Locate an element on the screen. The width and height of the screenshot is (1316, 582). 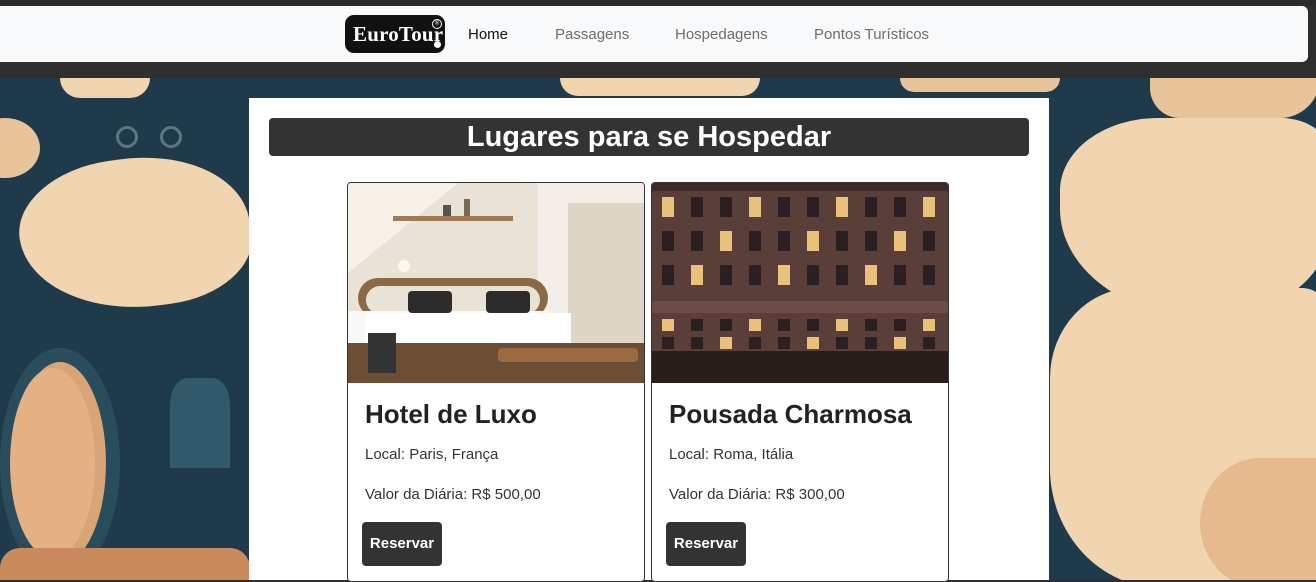
hotel-room-image is located at coordinates (496, 283).